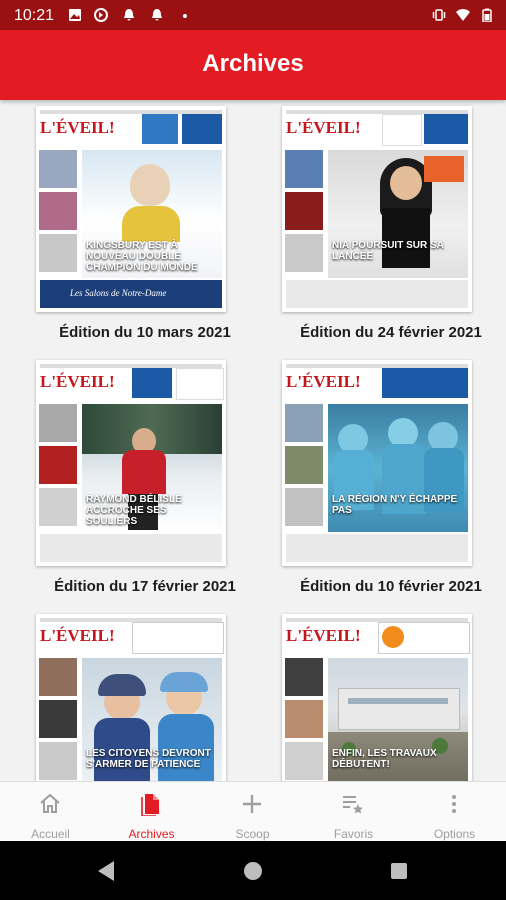 This screenshot has width=506, height=900. Describe the element at coordinates (377, 697) in the screenshot. I see `edition-cover: L'ÉVEIL! ENFIN, LES TRAVAUX DÉBUTENT!` at that location.